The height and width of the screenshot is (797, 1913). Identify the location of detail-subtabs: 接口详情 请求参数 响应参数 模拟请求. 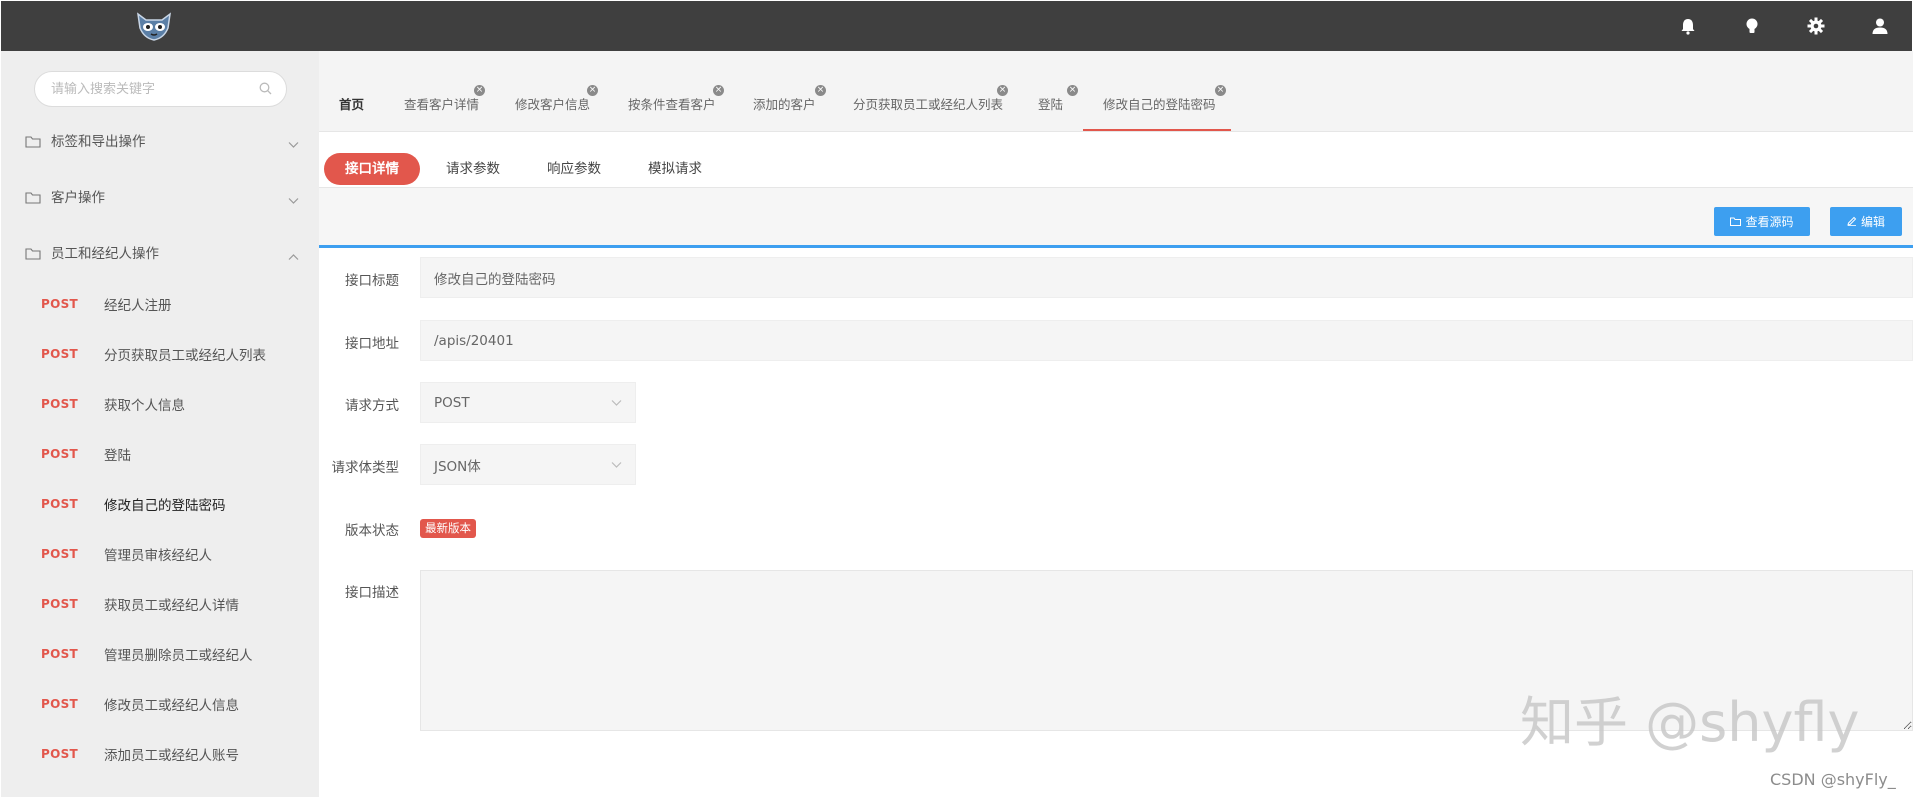
(1116, 169).